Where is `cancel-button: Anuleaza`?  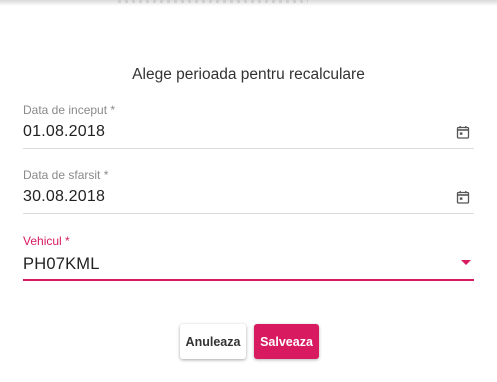 cancel-button: Anuleaza is located at coordinates (213, 341).